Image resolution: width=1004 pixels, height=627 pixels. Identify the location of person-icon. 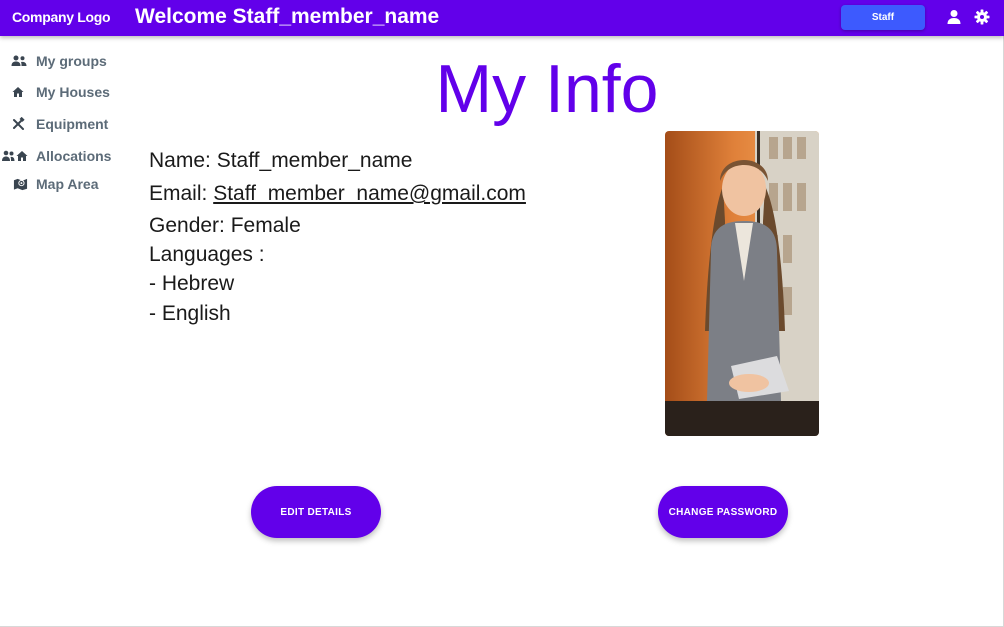
(954, 17).